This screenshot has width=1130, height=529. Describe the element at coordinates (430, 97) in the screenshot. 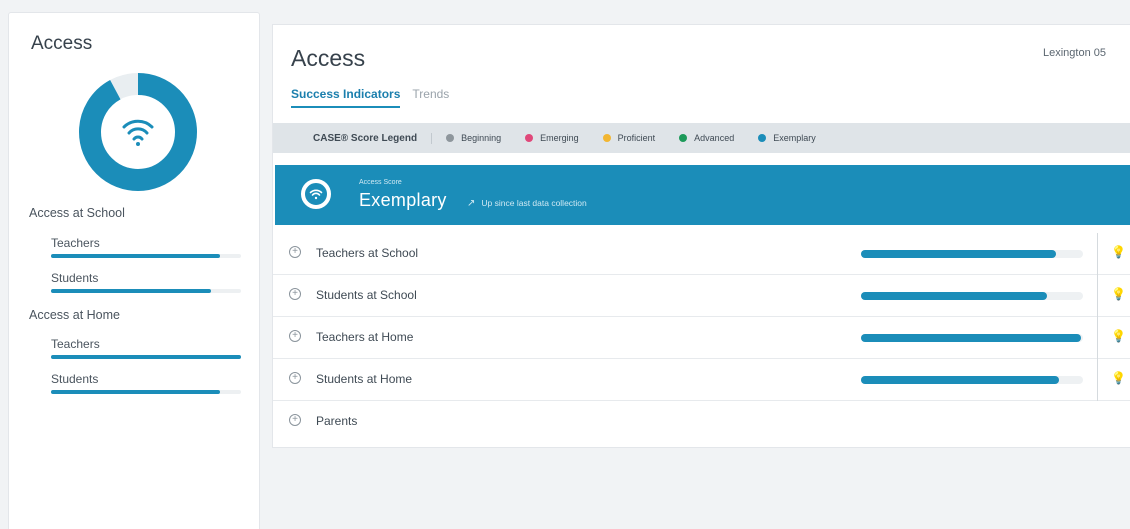

I see `tab-trends: Trends` at that location.